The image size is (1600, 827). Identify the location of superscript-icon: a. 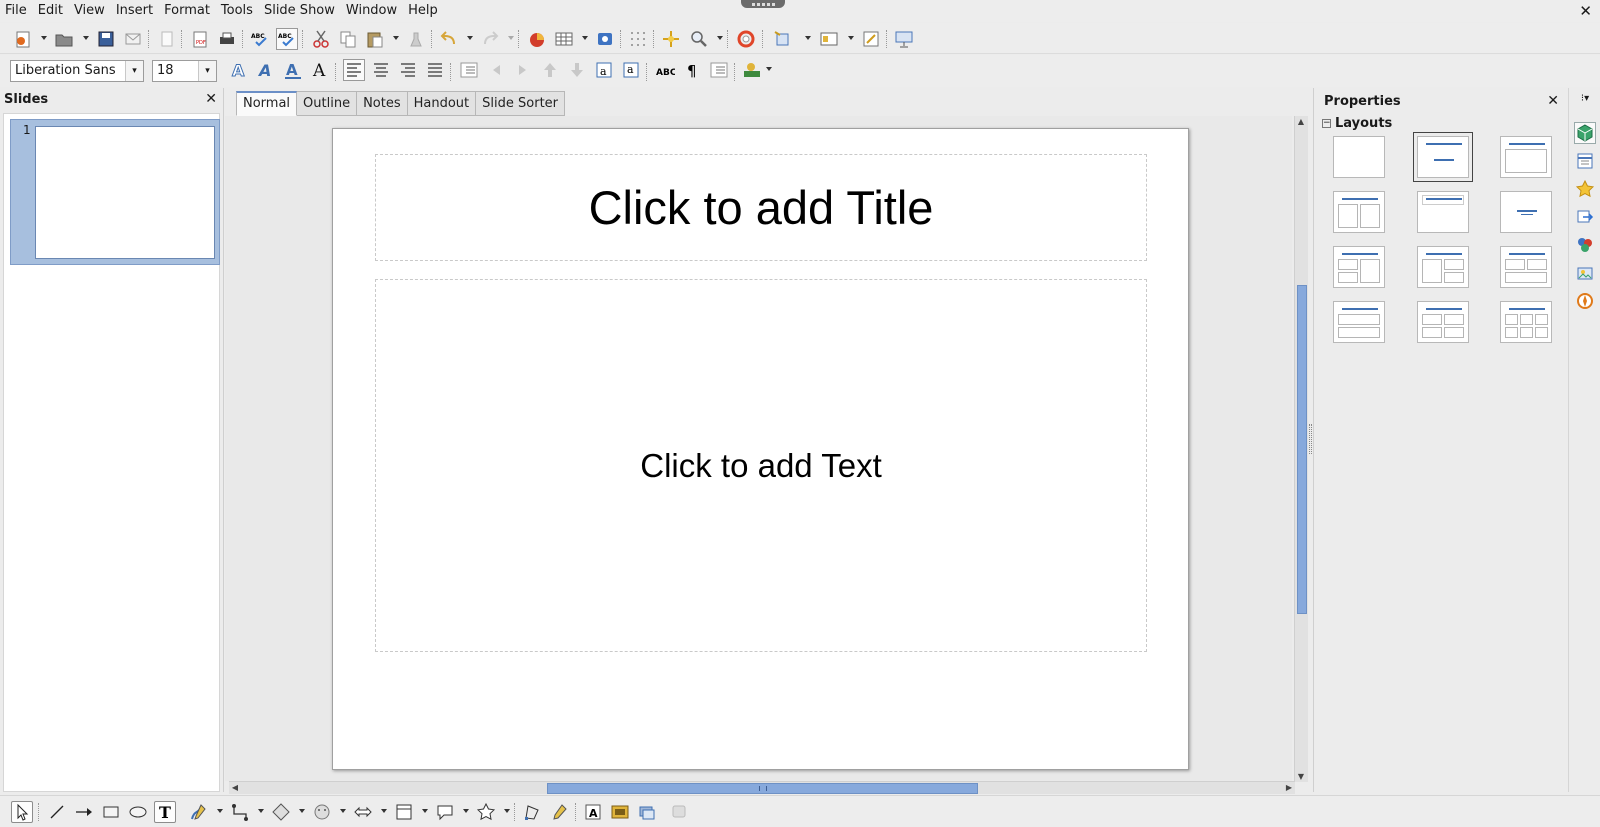
(604, 70).